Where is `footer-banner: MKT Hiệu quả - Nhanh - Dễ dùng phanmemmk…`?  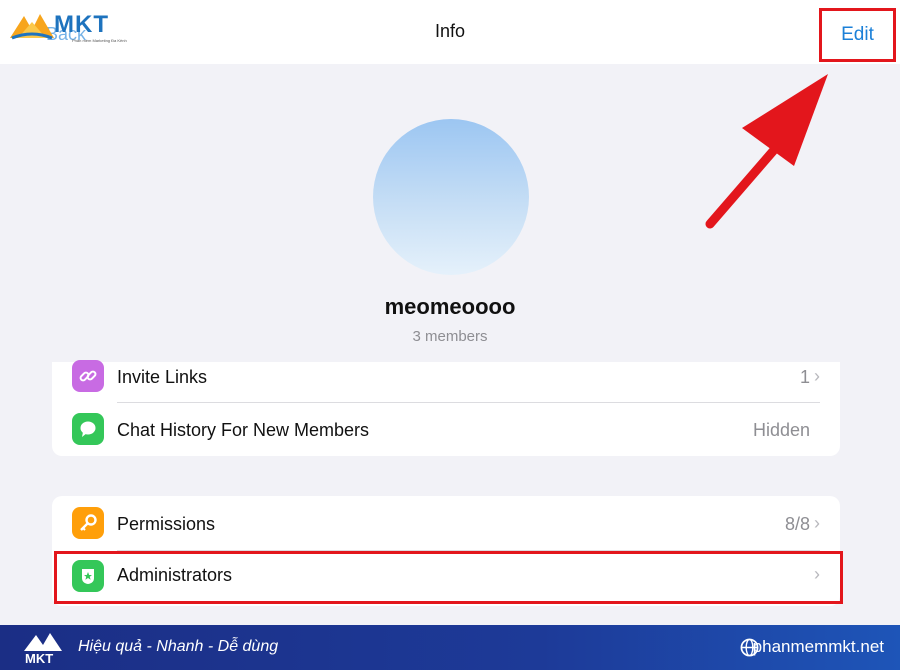
footer-banner: MKT Hiệu quả - Nhanh - Dễ dùng phanmemmk… is located at coordinates (450, 647).